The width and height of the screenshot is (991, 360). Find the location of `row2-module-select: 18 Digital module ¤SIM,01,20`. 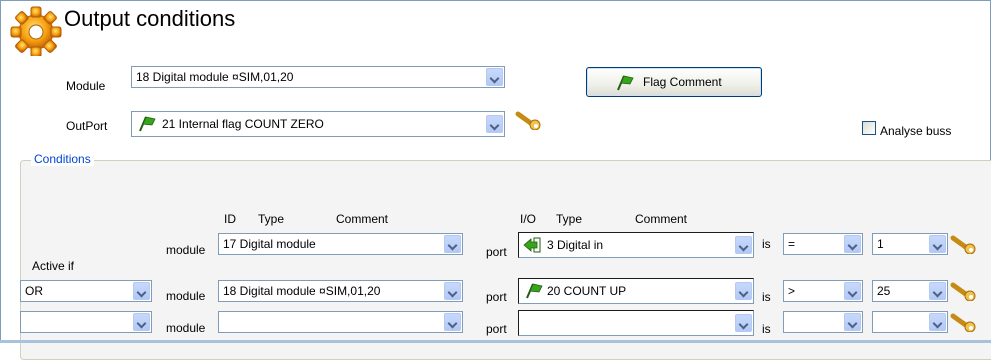

row2-module-select: 18 Digital module ¤SIM,01,20 is located at coordinates (340, 291).